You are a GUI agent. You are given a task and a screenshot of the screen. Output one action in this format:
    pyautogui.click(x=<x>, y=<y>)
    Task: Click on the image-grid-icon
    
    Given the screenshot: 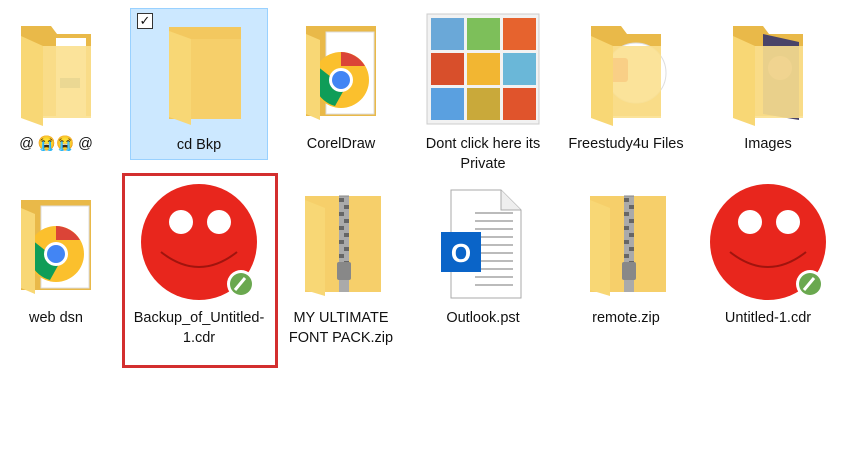 What is the action you would take?
    pyautogui.click(x=483, y=68)
    